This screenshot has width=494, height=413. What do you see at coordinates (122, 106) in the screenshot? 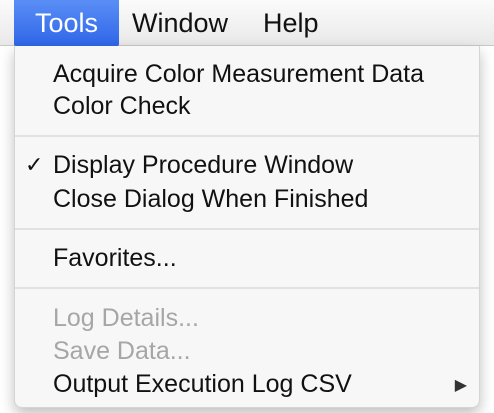
I see `menu-item-label: Color Check` at bounding box center [122, 106].